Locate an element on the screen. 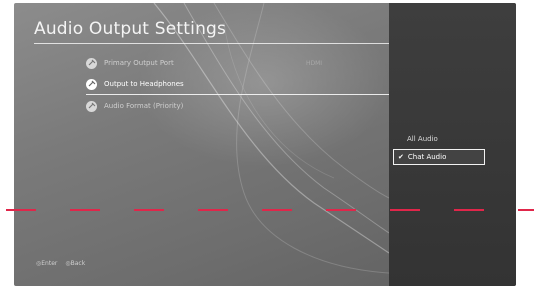 This screenshot has height=294, width=534. option-chat-audio: ✔ Chat Audio is located at coordinates (439, 157).